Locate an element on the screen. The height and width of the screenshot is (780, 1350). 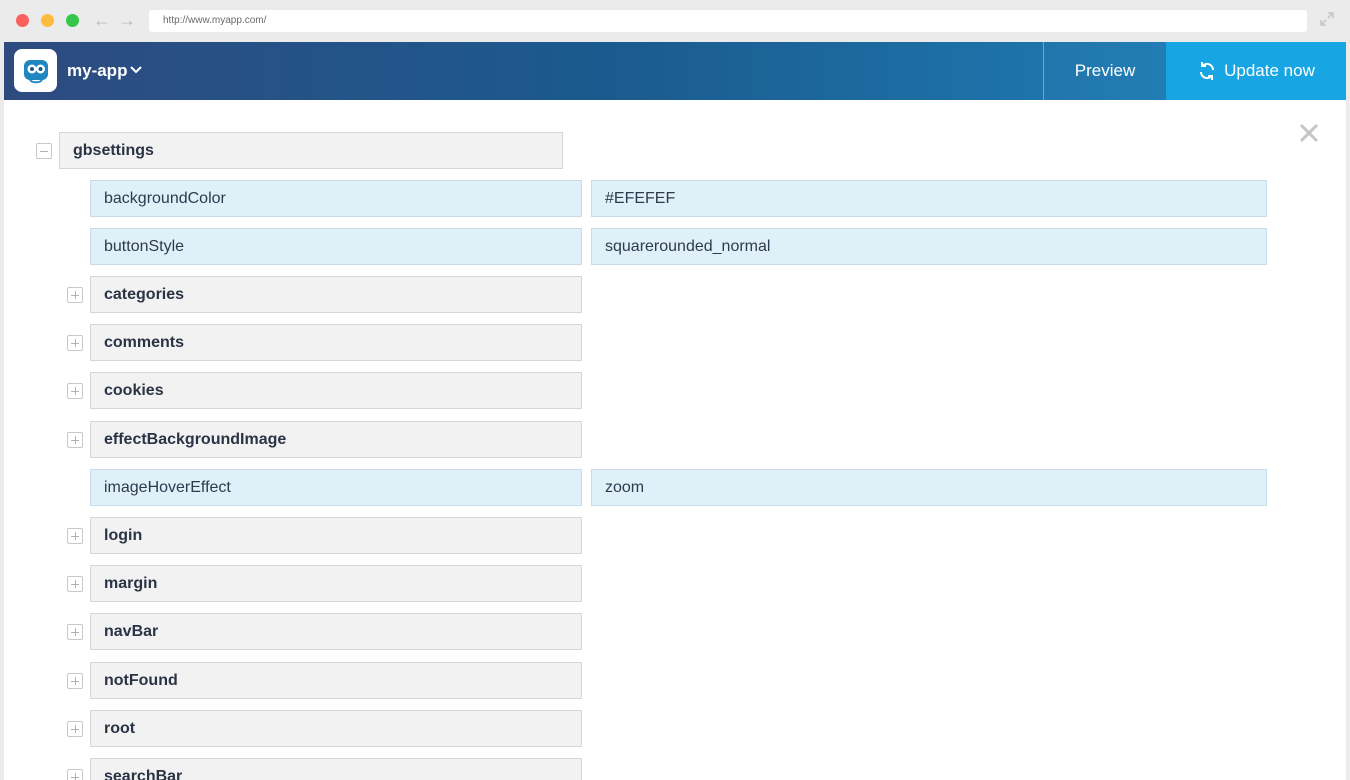
value-field-background-color: #EFEFEF is located at coordinates (929, 198).